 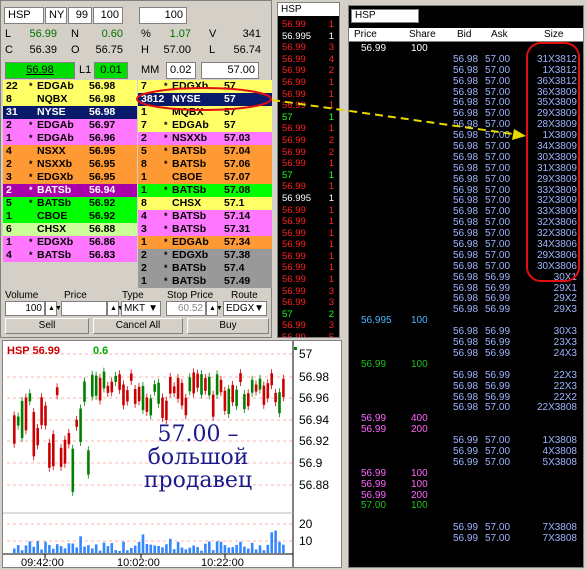 What do you see at coordinates (308, 48) in the screenshot?
I see `ts-small-row: 56.99 3` at bounding box center [308, 48].